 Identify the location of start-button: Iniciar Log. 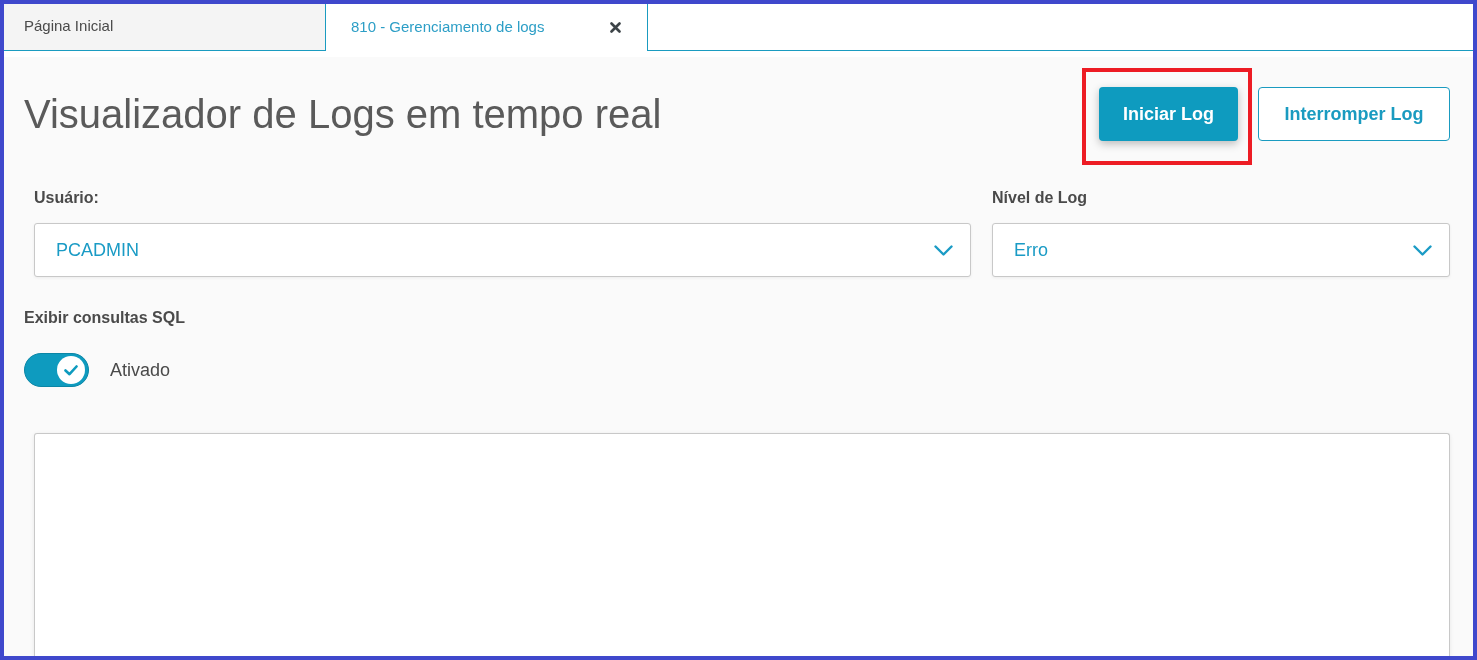
(1168, 114).